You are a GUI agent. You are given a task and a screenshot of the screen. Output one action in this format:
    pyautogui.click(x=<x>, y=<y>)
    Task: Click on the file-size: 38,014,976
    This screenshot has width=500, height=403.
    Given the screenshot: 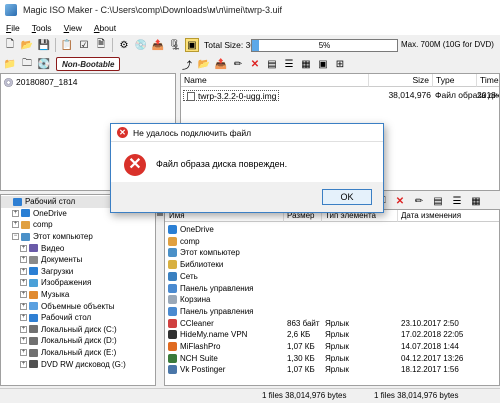 What is the action you would take?
    pyautogui.click(x=409, y=95)
    